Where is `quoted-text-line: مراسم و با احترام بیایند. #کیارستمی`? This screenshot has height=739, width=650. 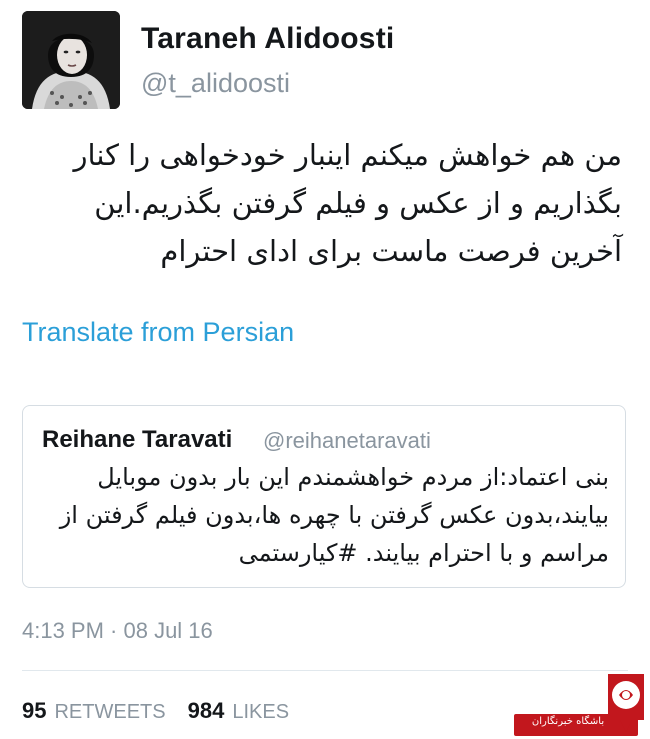 quoted-text-line: مراسم و با احترام بیایند. #کیارستمی is located at coordinates (423, 553).